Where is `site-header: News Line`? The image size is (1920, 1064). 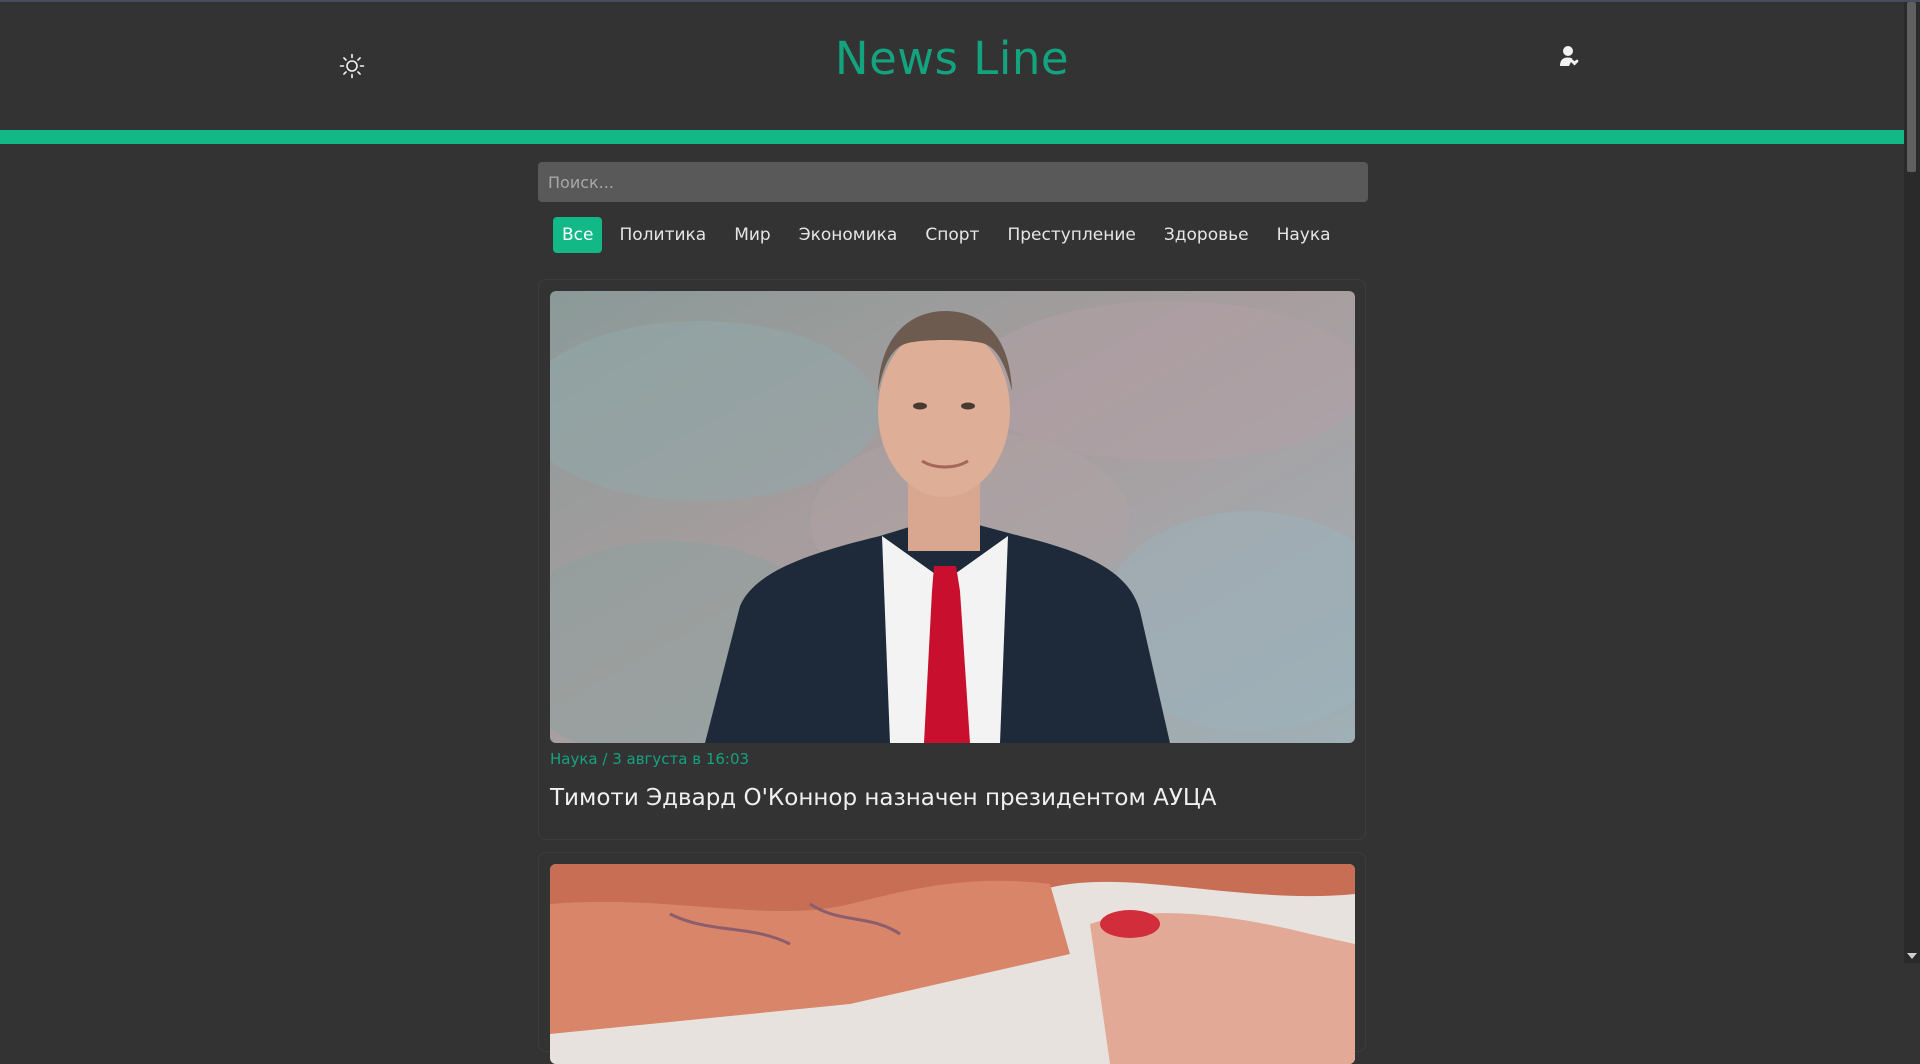
site-header: News Line is located at coordinates (952, 65).